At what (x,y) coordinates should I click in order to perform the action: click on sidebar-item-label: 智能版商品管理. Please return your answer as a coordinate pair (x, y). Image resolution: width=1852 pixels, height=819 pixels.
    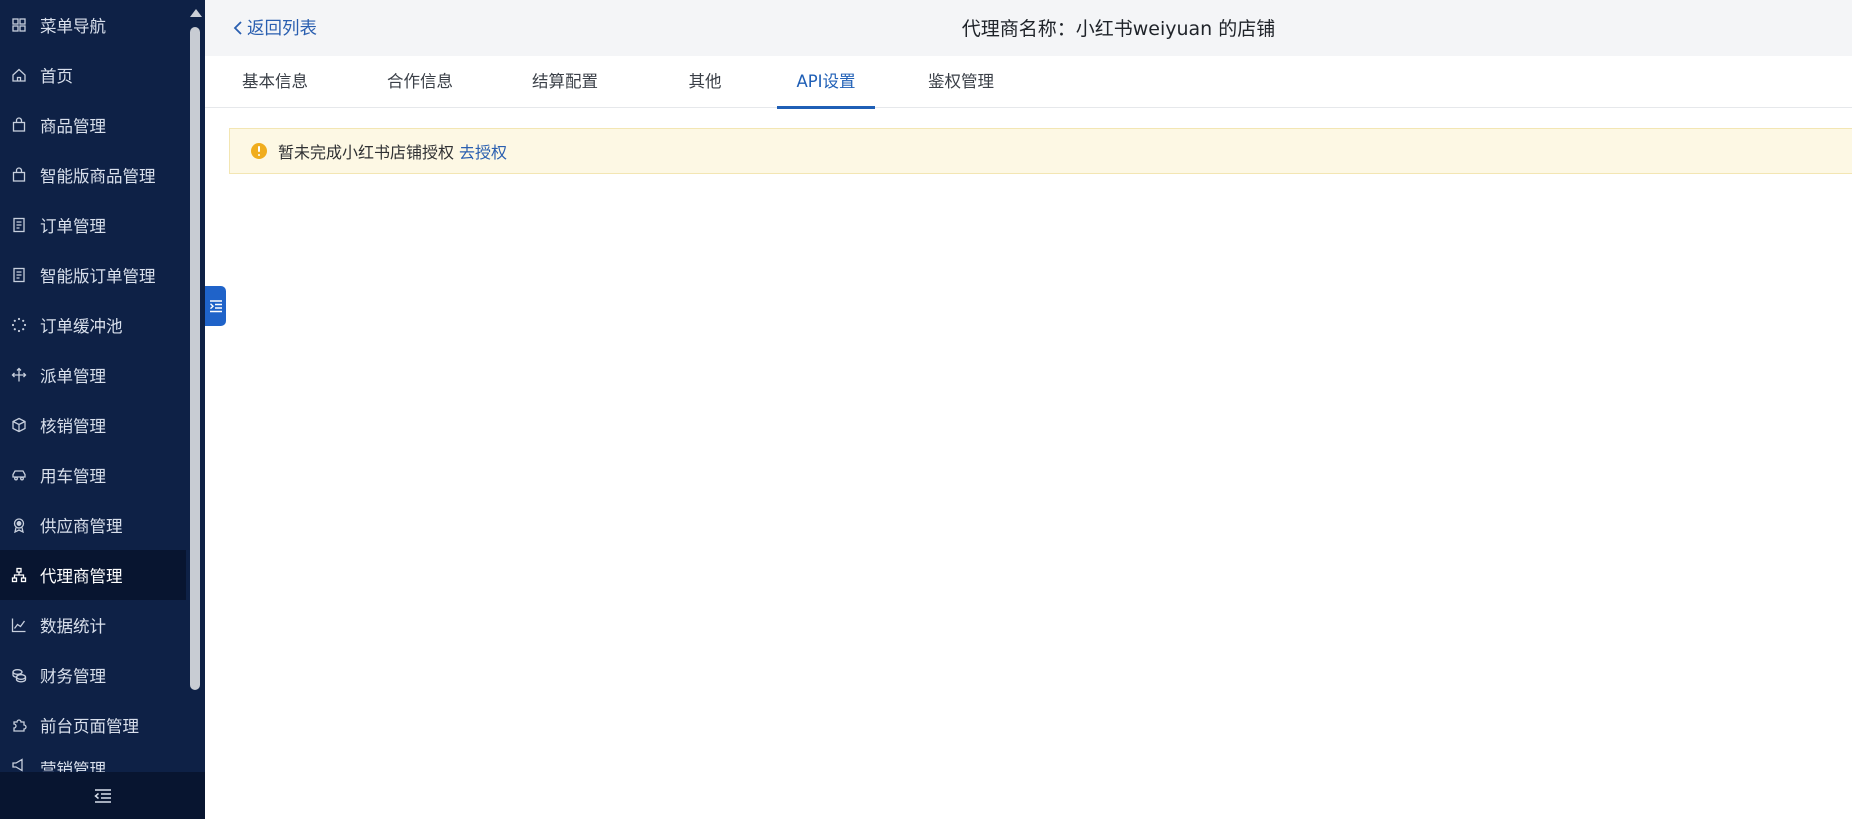
    Looking at the image, I should click on (98, 176).